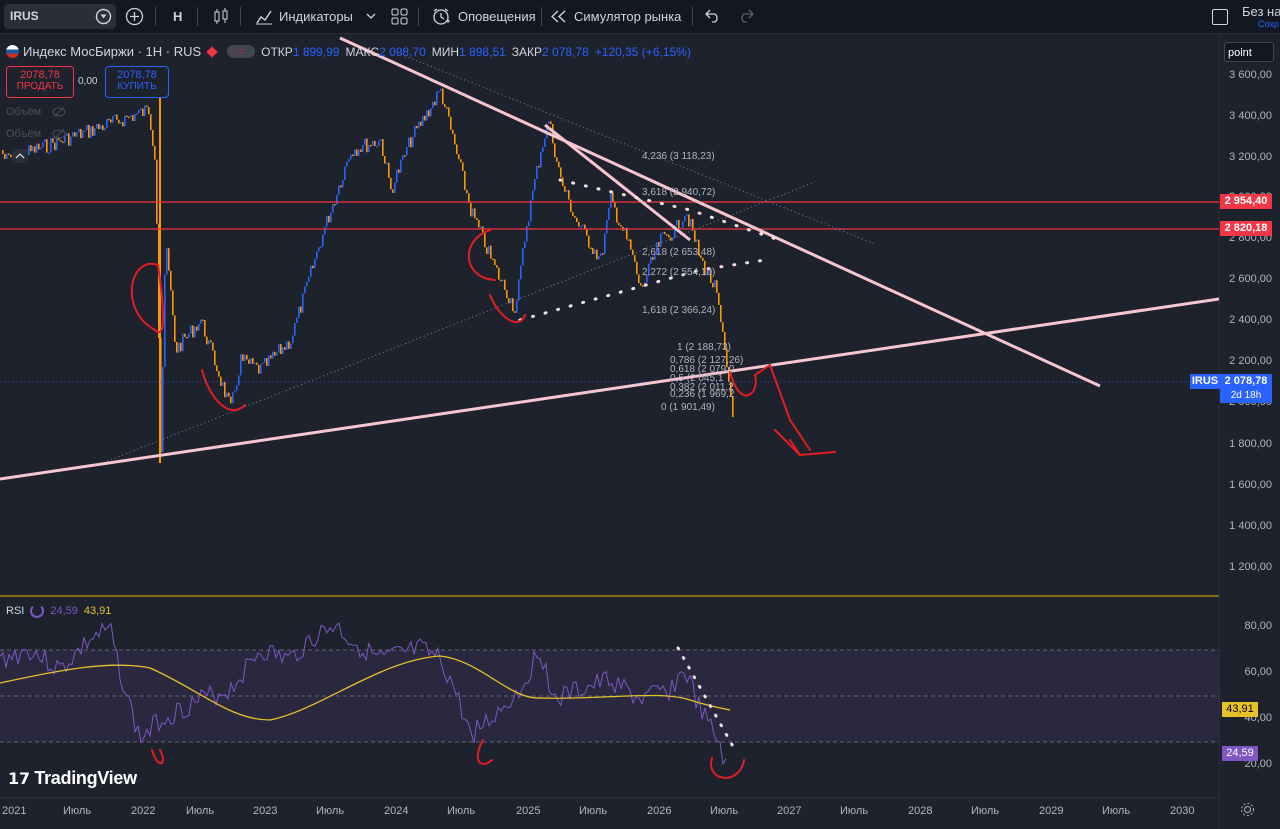  What do you see at coordinates (445, 51) in the screenshot?
I see `low-label: МИН` at bounding box center [445, 51].